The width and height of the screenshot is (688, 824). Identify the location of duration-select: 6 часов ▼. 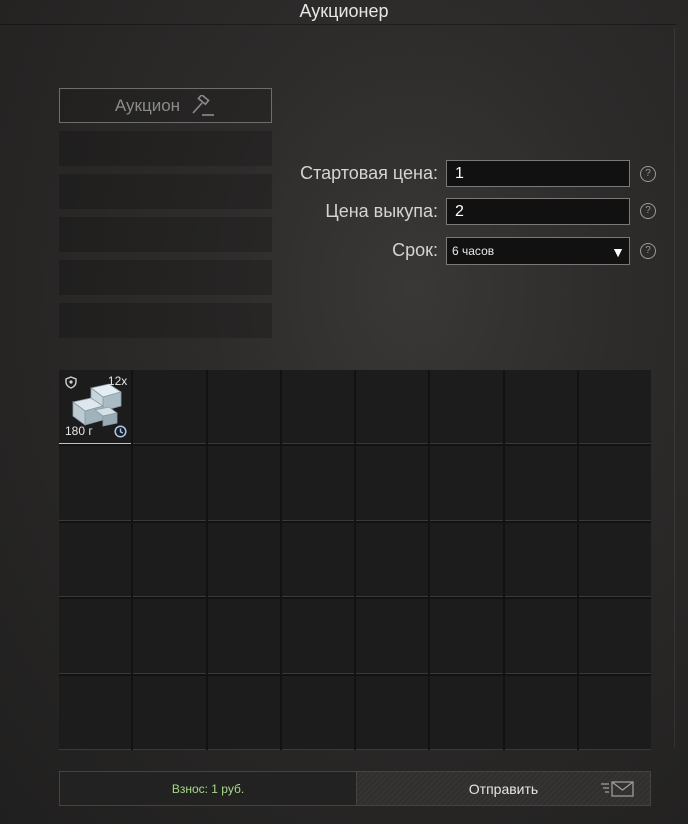
(538, 251).